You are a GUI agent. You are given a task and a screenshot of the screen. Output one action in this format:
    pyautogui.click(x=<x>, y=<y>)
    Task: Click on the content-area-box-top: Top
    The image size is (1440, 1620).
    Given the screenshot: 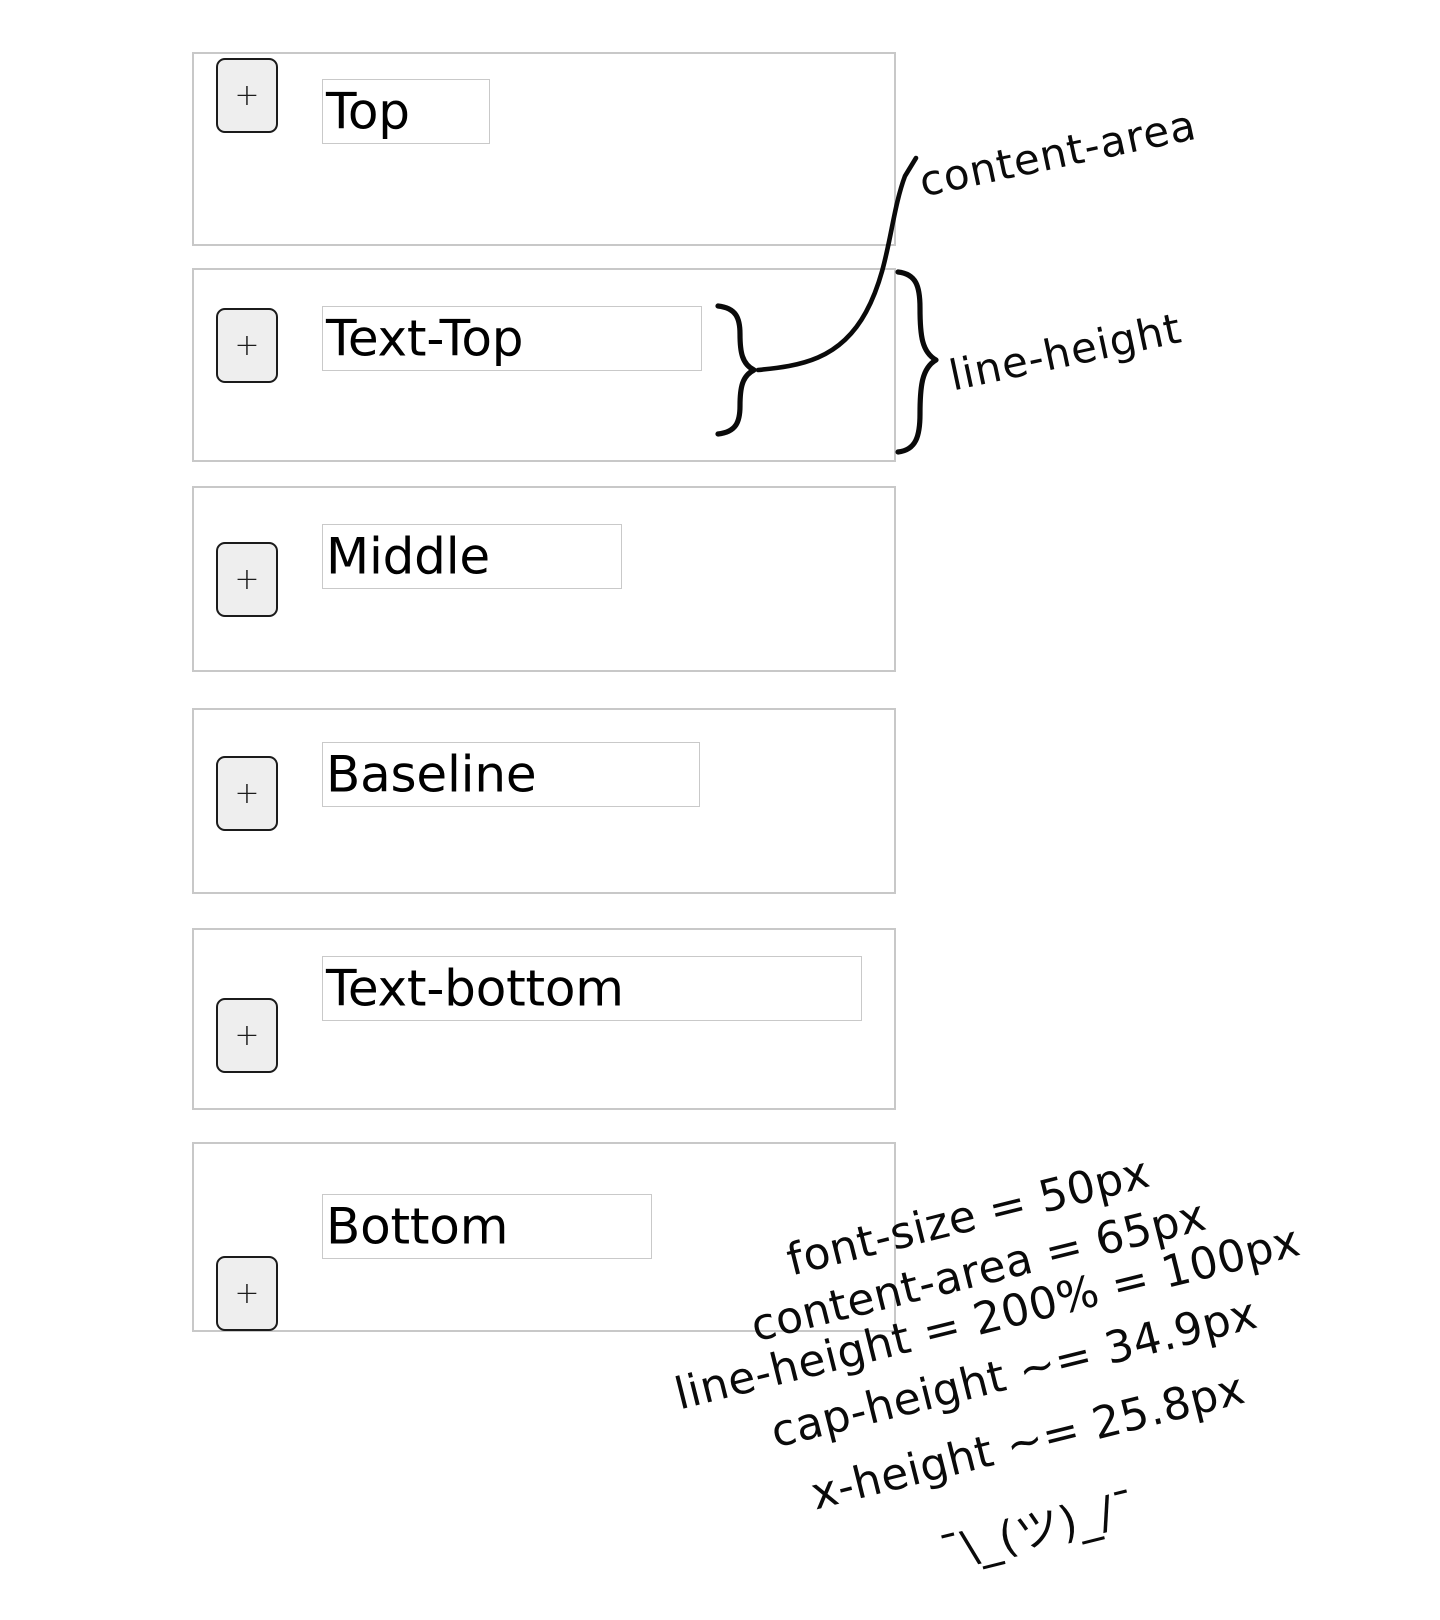 What is the action you would take?
    pyautogui.click(x=406, y=111)
    